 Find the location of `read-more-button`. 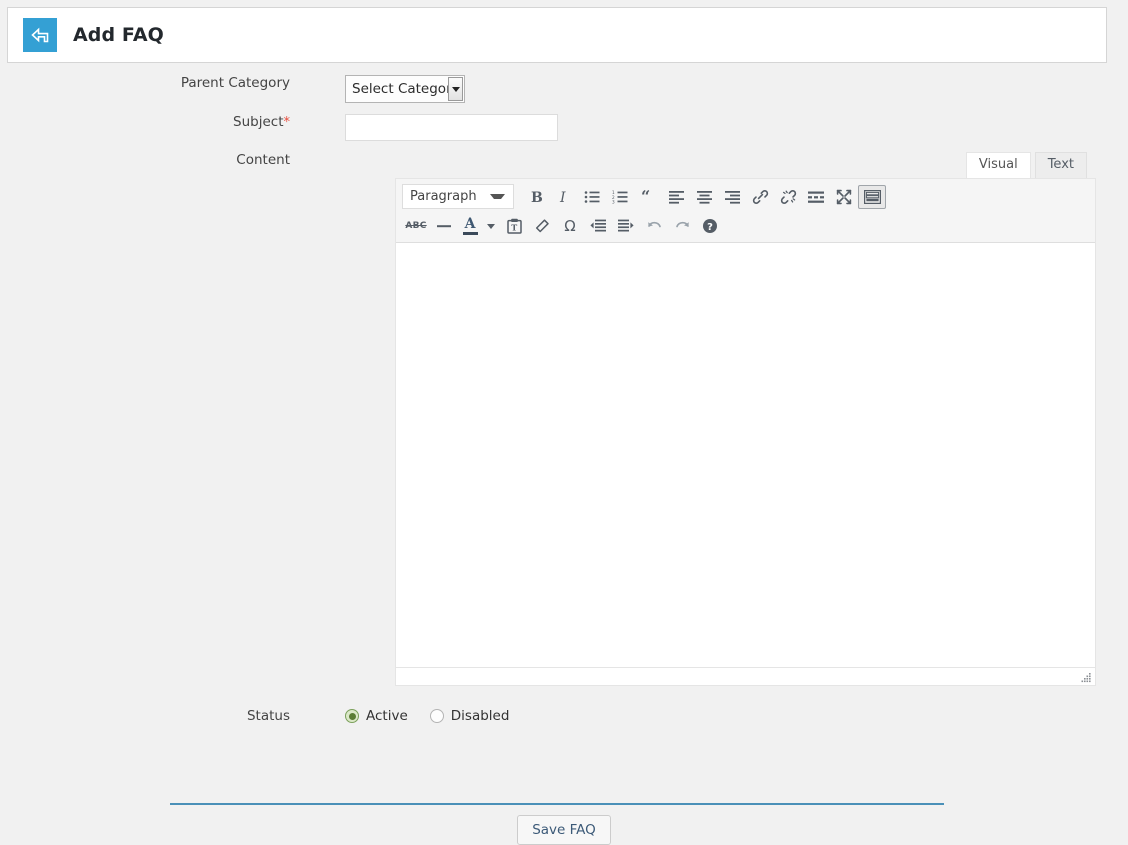

read-more-button is located at coordinates (816, 197).